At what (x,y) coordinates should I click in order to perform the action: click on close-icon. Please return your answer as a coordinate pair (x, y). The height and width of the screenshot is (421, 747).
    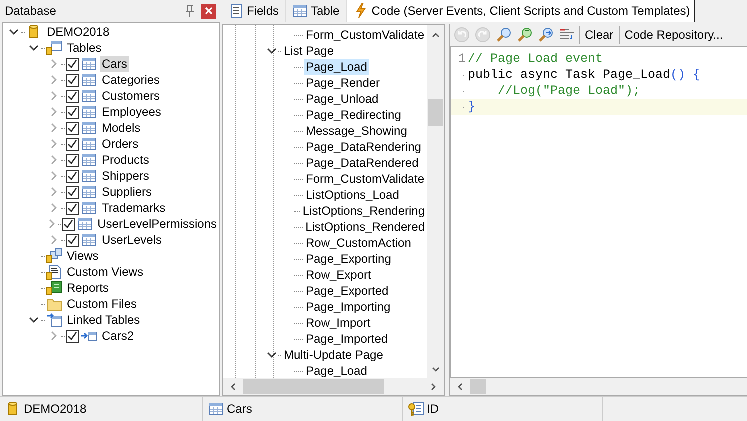
    Looking at the image, I should click on (208, 11).